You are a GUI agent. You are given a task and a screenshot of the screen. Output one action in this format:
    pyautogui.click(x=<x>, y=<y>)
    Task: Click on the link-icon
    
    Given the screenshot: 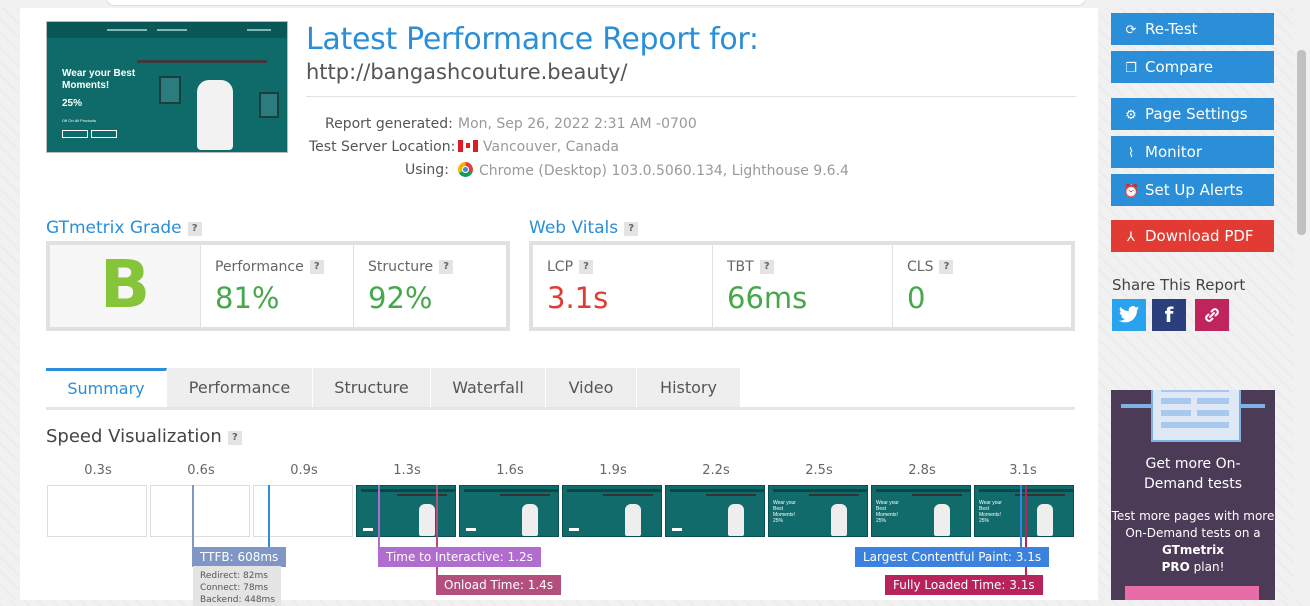 What is the action you would take?
    pyautogui.click(x=1212, y=315)
    